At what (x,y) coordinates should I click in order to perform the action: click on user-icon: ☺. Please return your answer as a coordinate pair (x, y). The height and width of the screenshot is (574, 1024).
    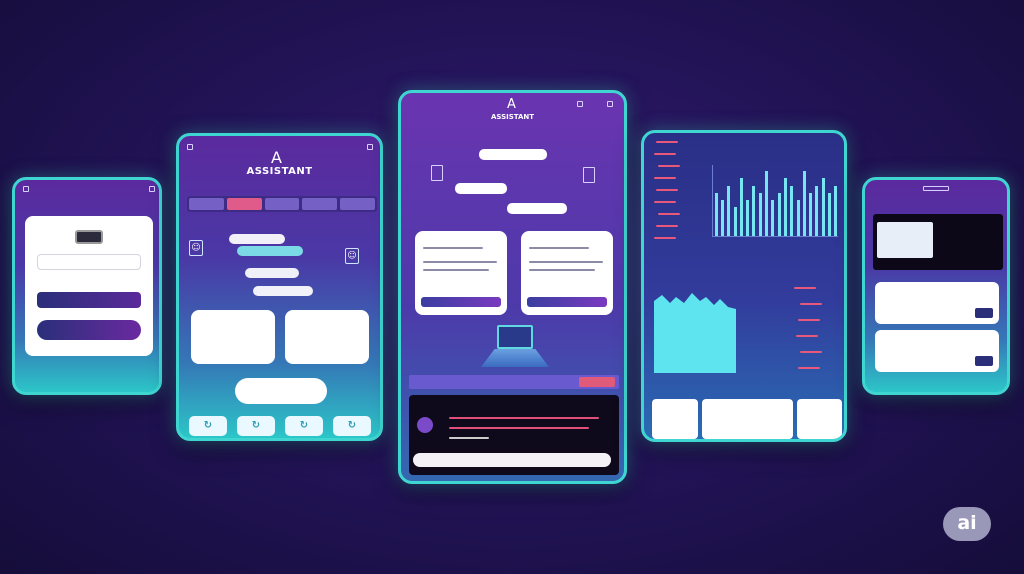
    Looking at the image, I should click on (352, 256).